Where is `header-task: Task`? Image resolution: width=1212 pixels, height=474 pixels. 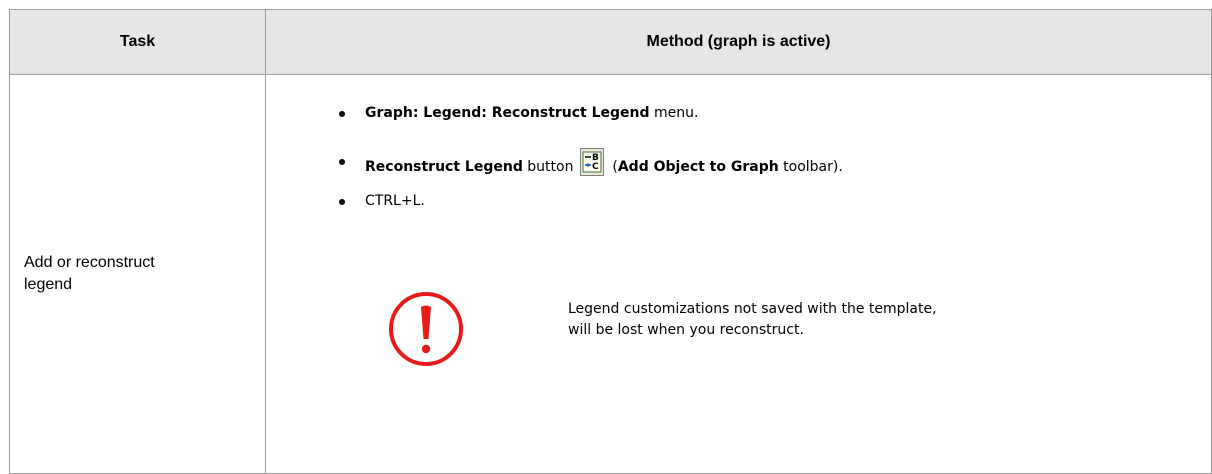
header-task: Task is located at coordinates (137, 42).